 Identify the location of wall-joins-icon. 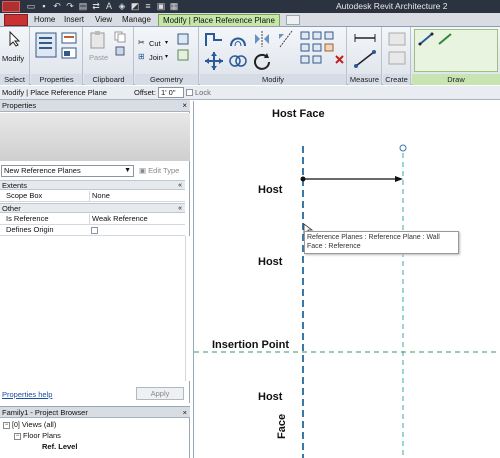
(183, 39).